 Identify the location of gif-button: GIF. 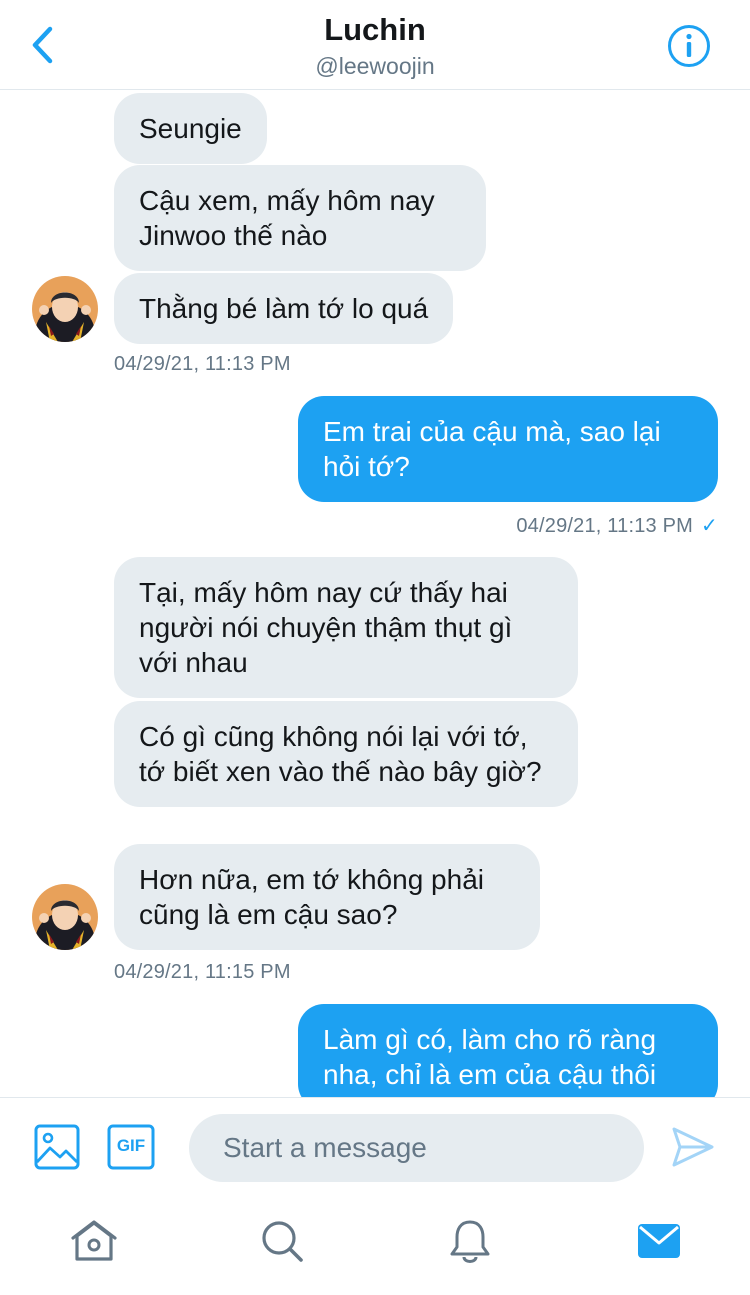
(131, 1149).